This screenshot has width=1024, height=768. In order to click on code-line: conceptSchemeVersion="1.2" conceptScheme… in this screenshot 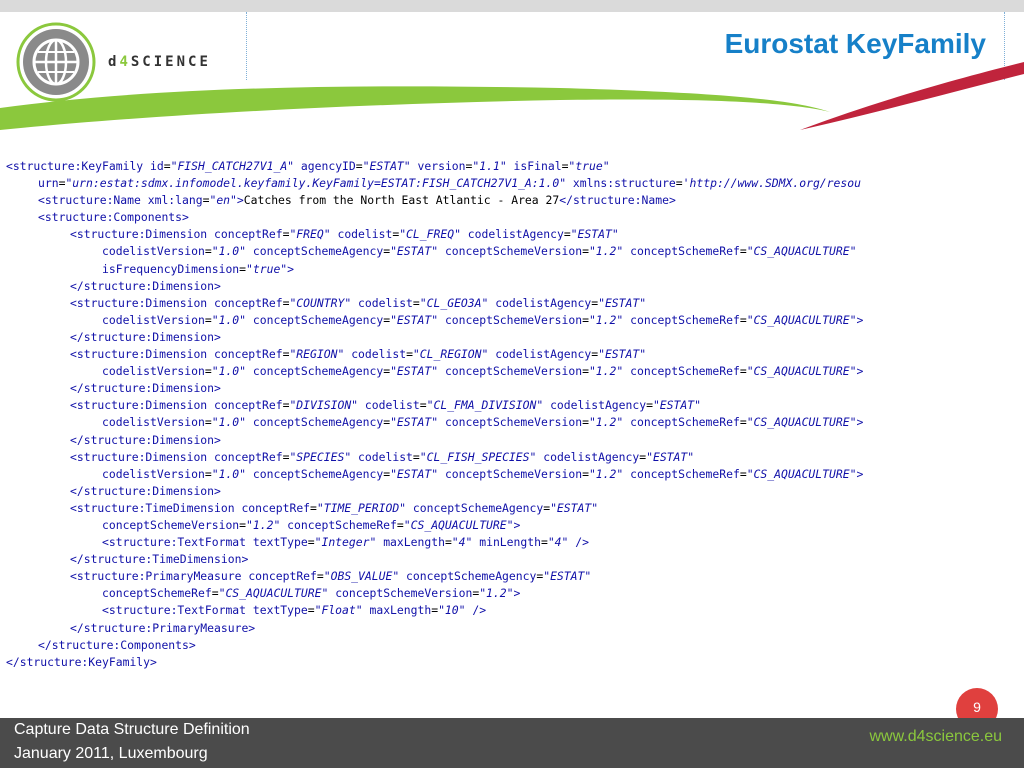, I will do `click(499, 525)`.